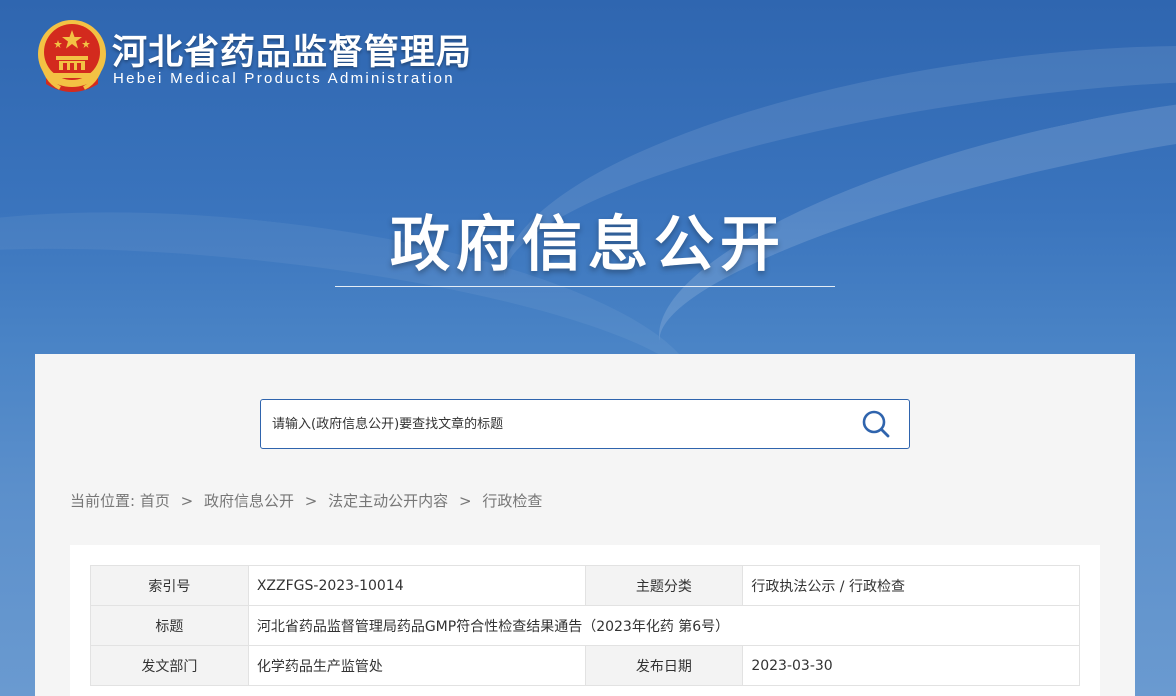 The width and height of the screenshot is (1176, 696). I want to click on dept-label: 发文部门, so click(169, 665).